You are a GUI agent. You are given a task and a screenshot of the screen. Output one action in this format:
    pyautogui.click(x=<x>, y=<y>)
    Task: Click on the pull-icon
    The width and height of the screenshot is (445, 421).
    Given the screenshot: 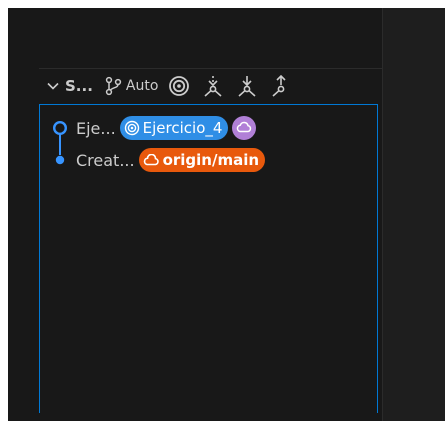 What is the action you would take?
    pyautogui.click(x=247, y=86)
    